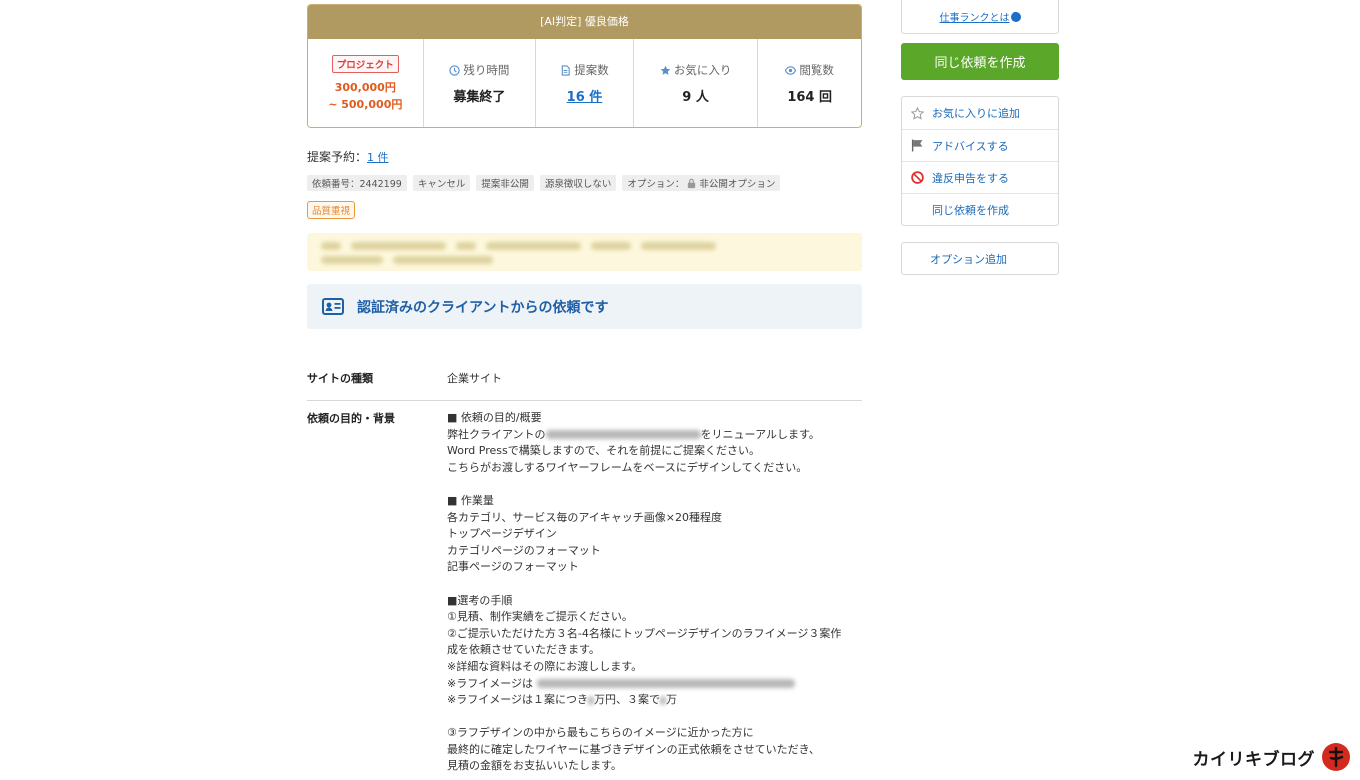  What do you see at coordinates (524, 550) in the screenshot?
I see `desc-line: カテゴリページのフォーマット` at bounding box center [524, 550].